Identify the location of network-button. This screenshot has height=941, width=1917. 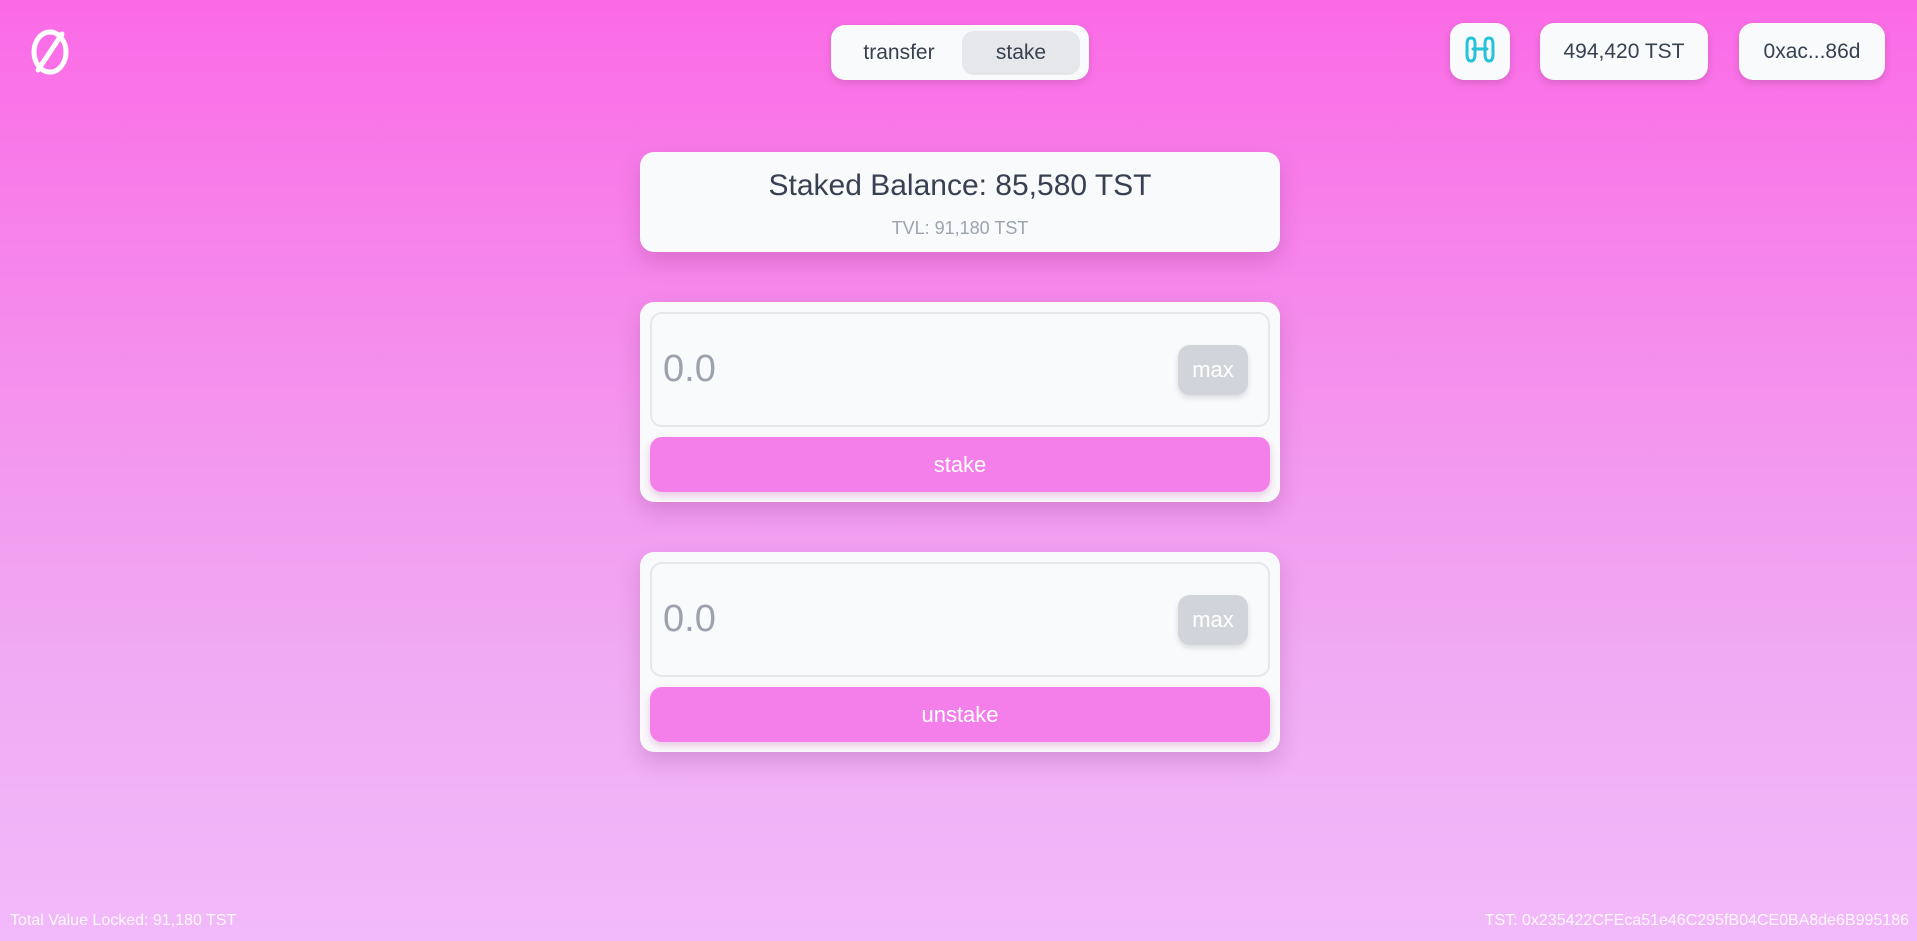
(1480, 51).